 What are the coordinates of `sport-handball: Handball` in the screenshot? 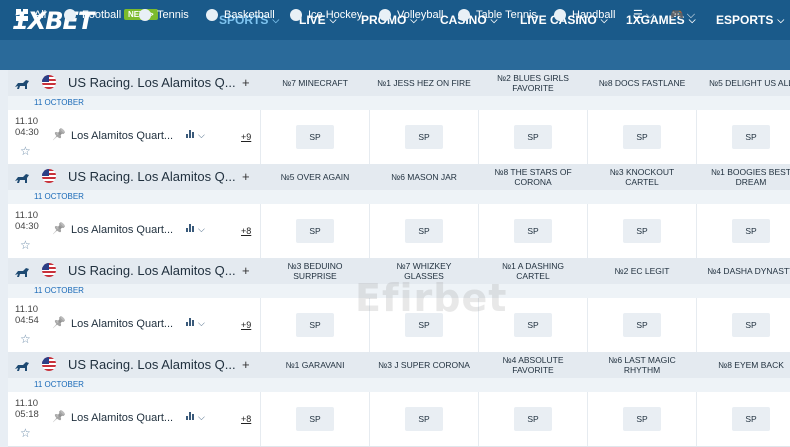 It's located at (584, 15).